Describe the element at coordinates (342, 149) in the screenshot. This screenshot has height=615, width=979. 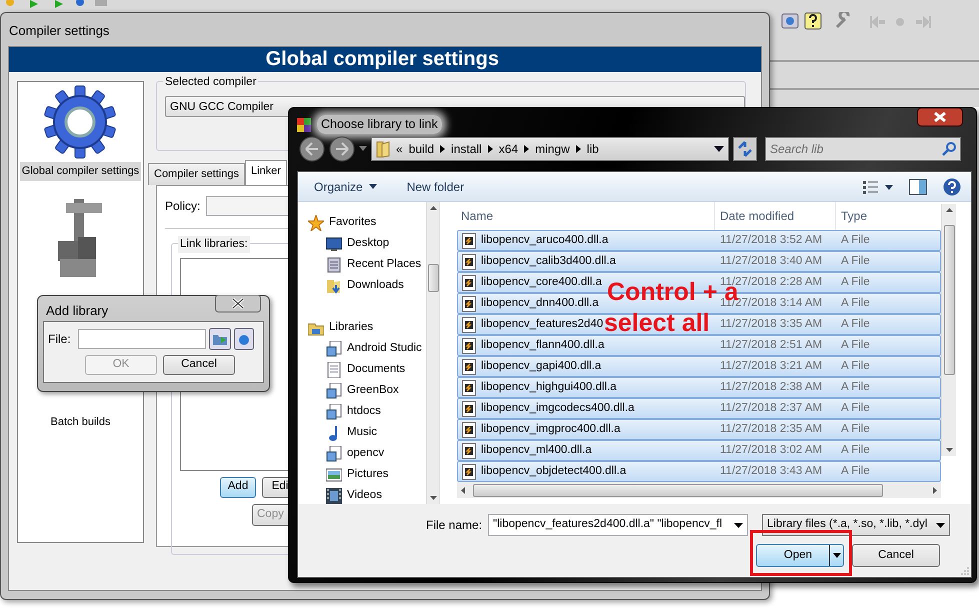
I see `forward-icon` at that location.